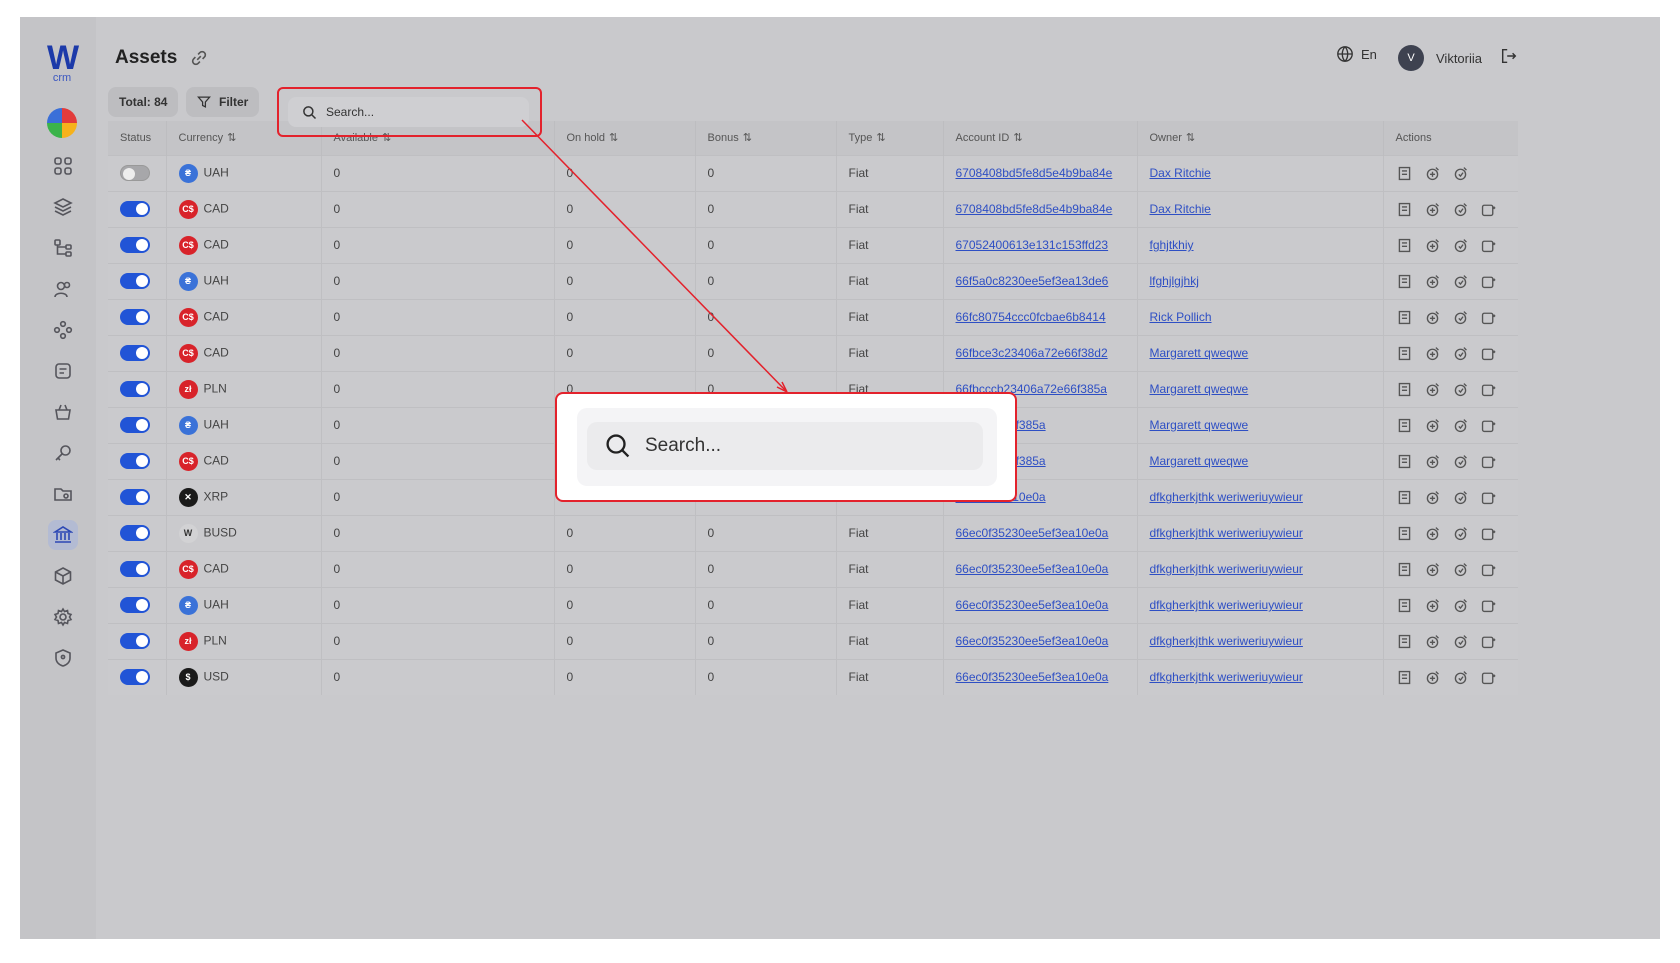 The width and height of the screenshot is (1680, 963). I want to click on account-id-cell: 66f5a0c8230ee5ef3ea13de6, so click(1040, 281).